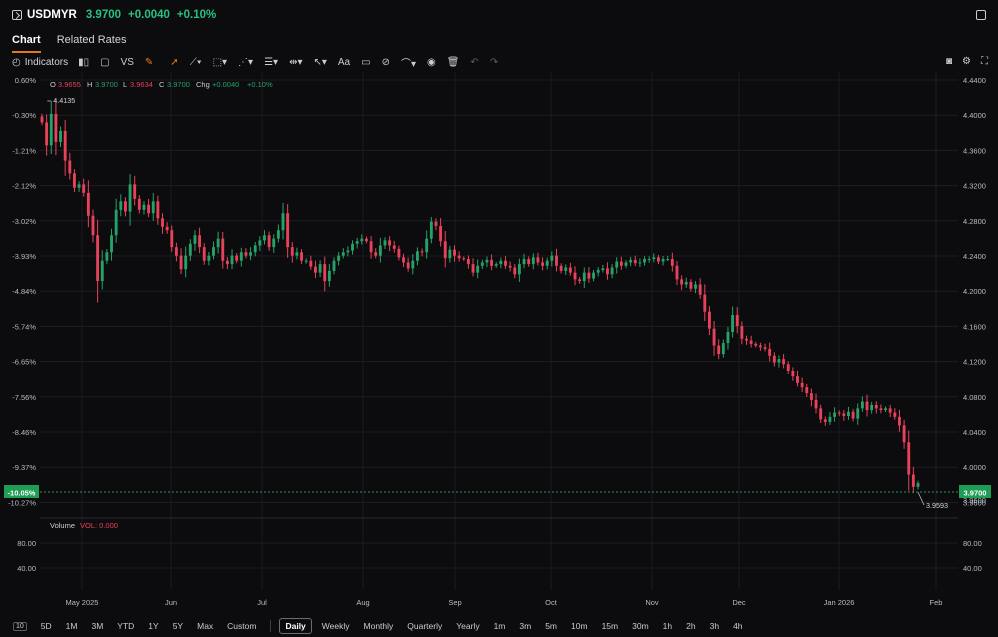 The height and width of the screenshot is (637, 998). I want to click on magnet-icon: ⌒▾, so click(408, 62).